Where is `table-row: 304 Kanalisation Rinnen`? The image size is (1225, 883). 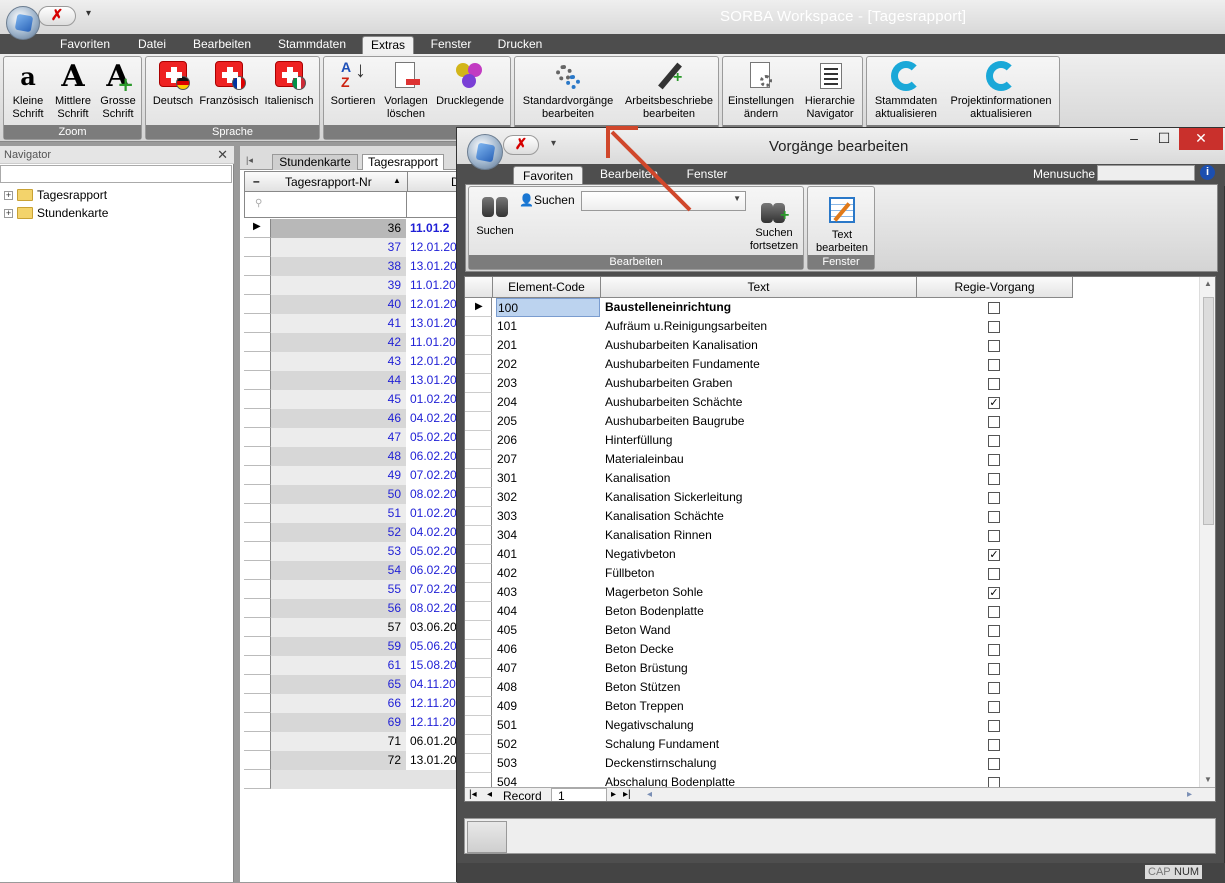 table-row: 304 Kanalisation Rinnen is located at coordinates (769, 535).